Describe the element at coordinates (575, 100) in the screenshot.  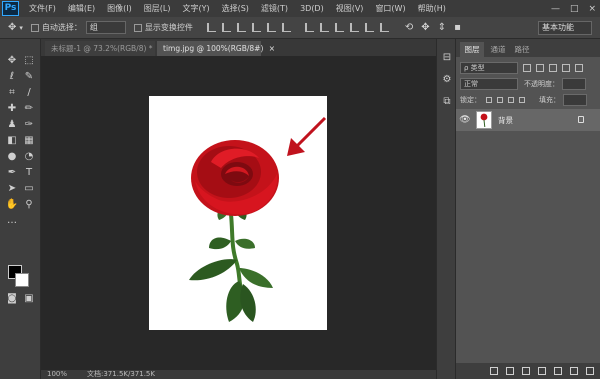
I see `fill-input` at that location.